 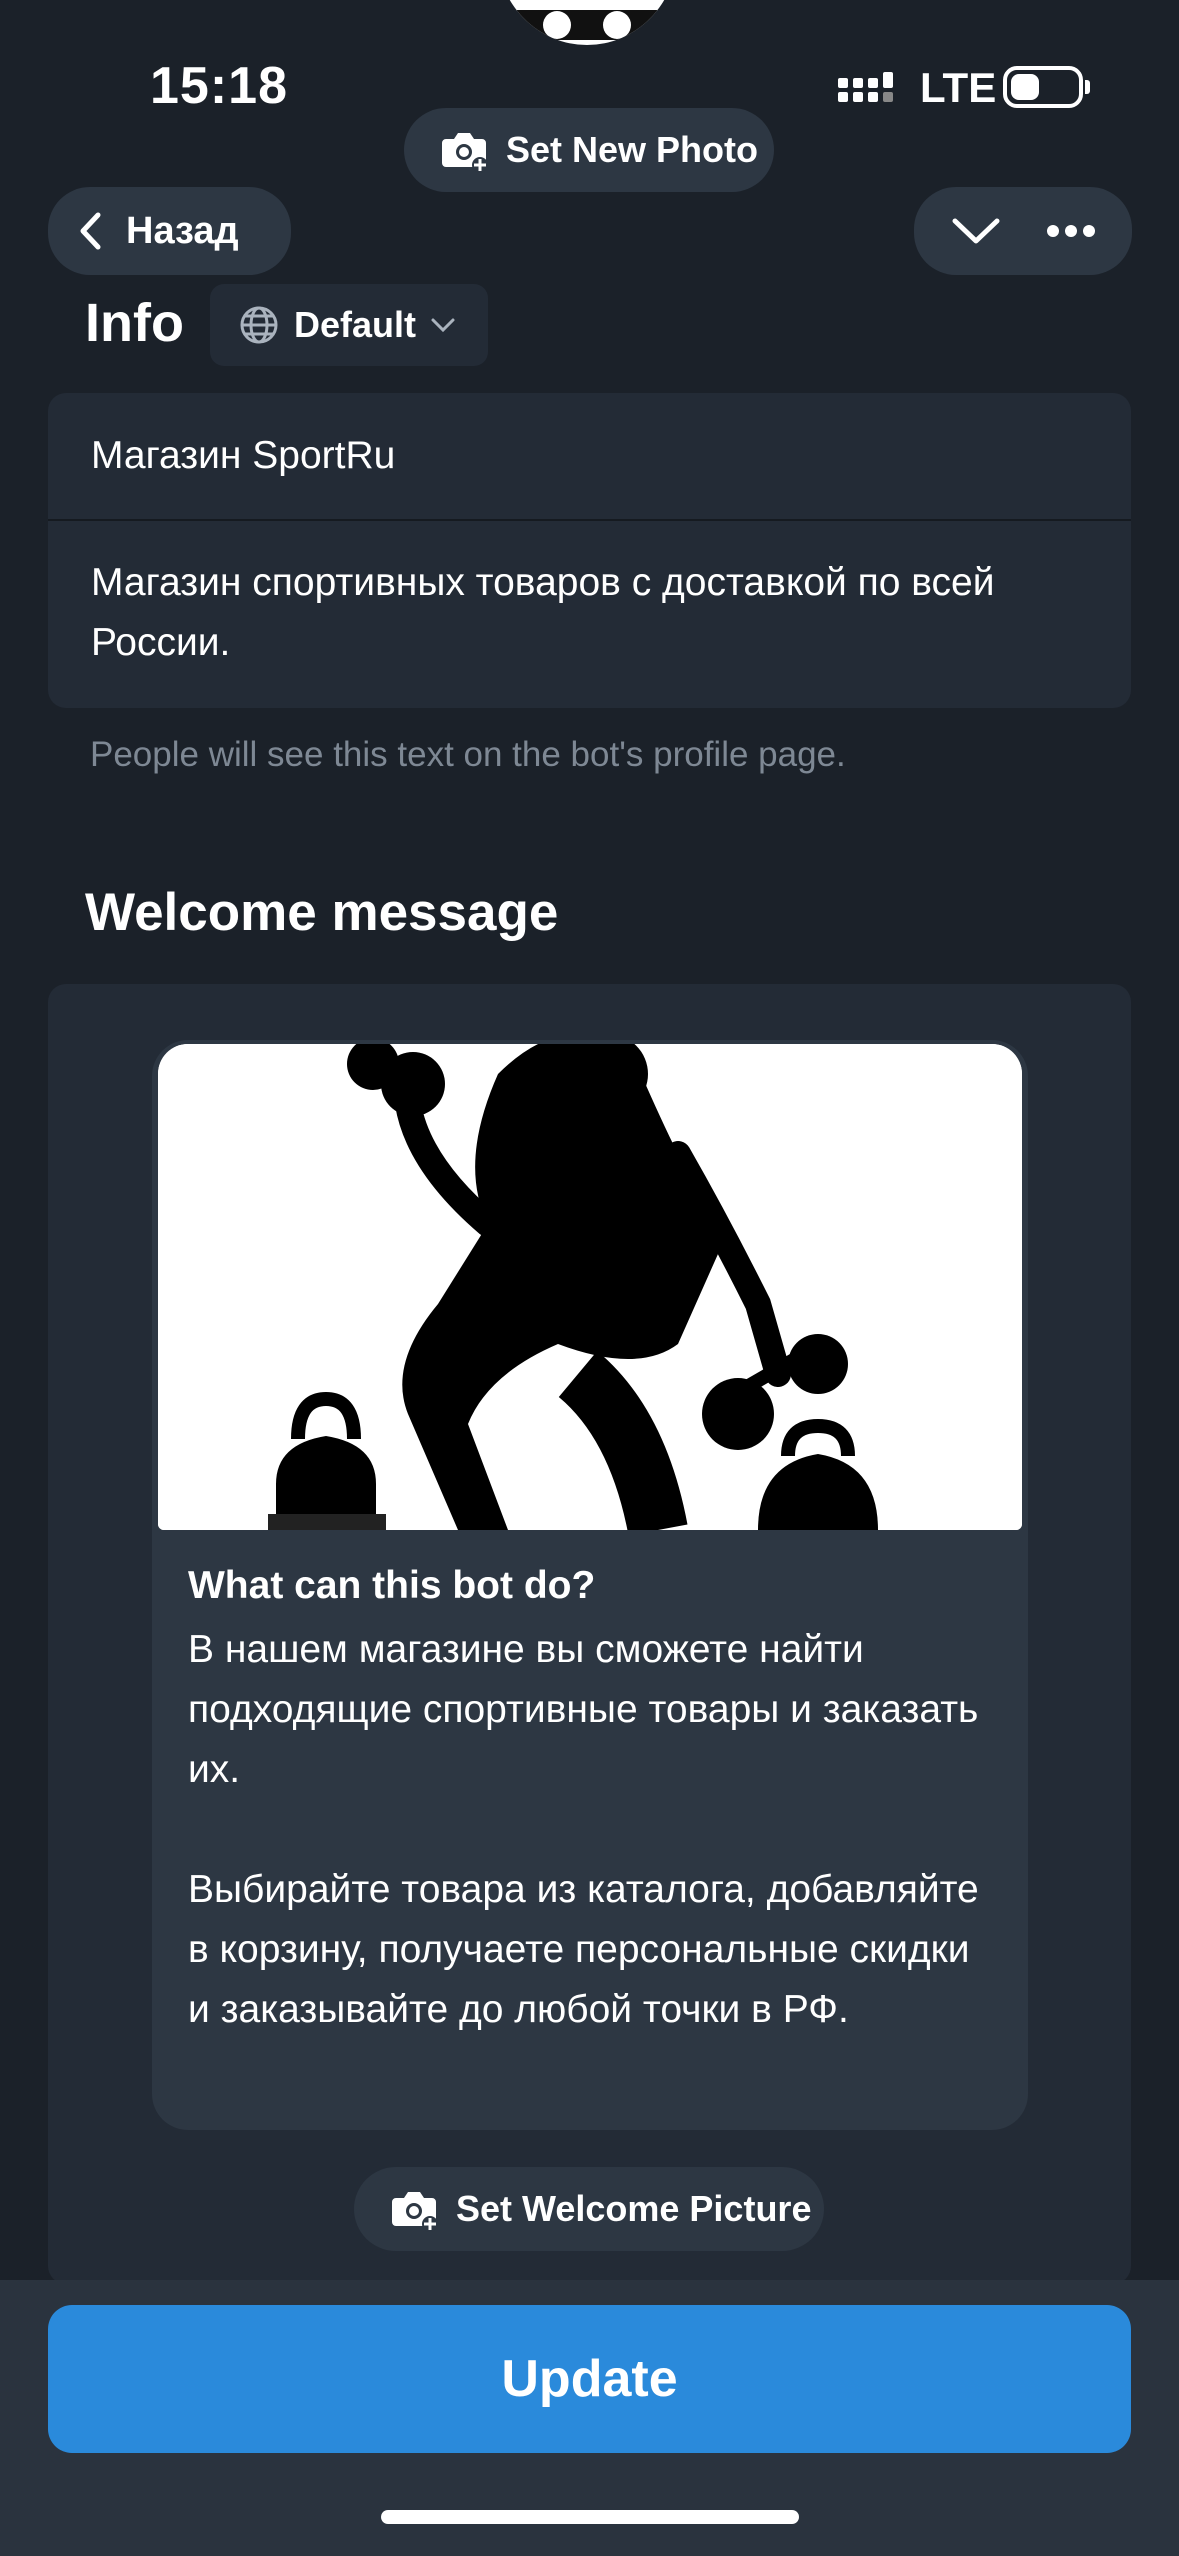 I want to click on header-actions, so click(x=1023, y=231).